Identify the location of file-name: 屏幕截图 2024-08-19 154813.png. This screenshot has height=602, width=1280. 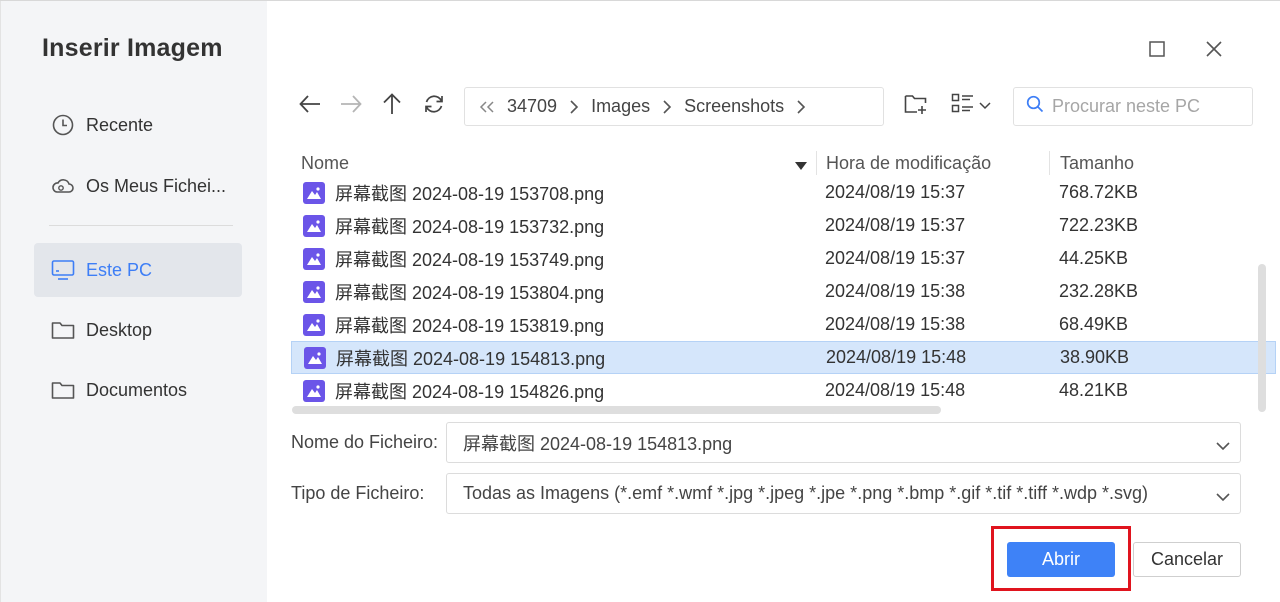
(471, 358).